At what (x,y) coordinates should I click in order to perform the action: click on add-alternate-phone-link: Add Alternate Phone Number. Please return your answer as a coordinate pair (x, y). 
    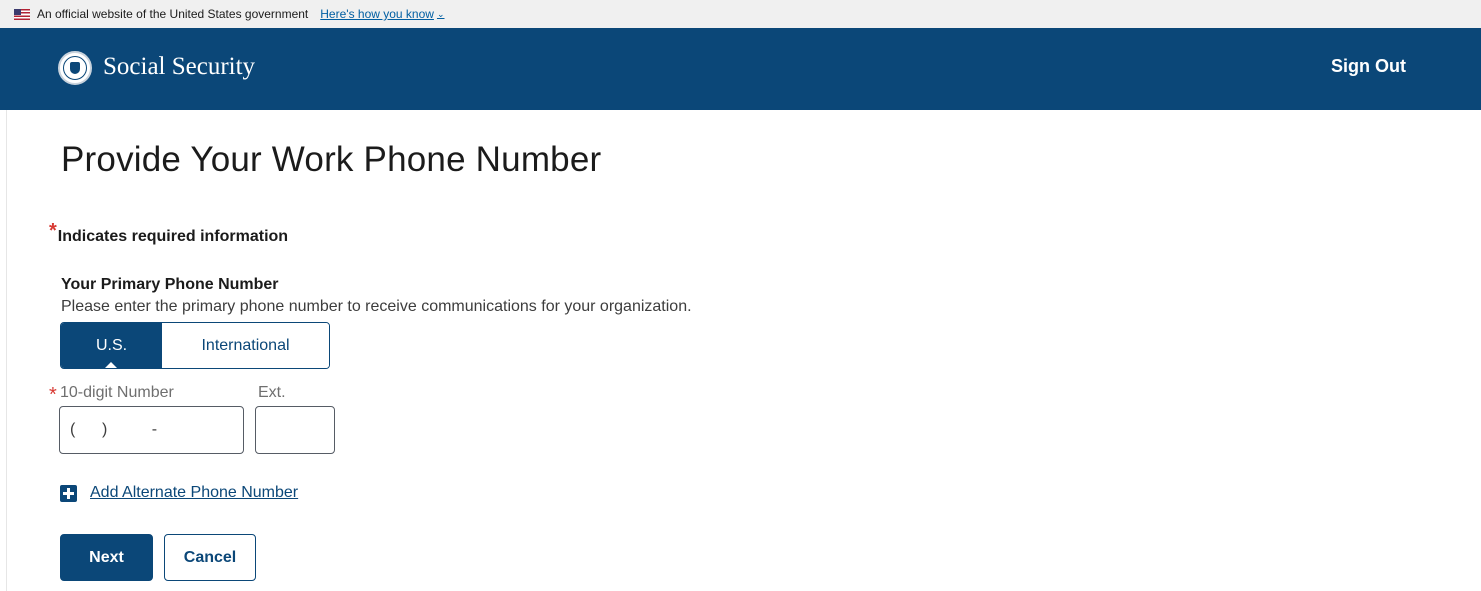
    Looking at the image, I should click on (179, 493).